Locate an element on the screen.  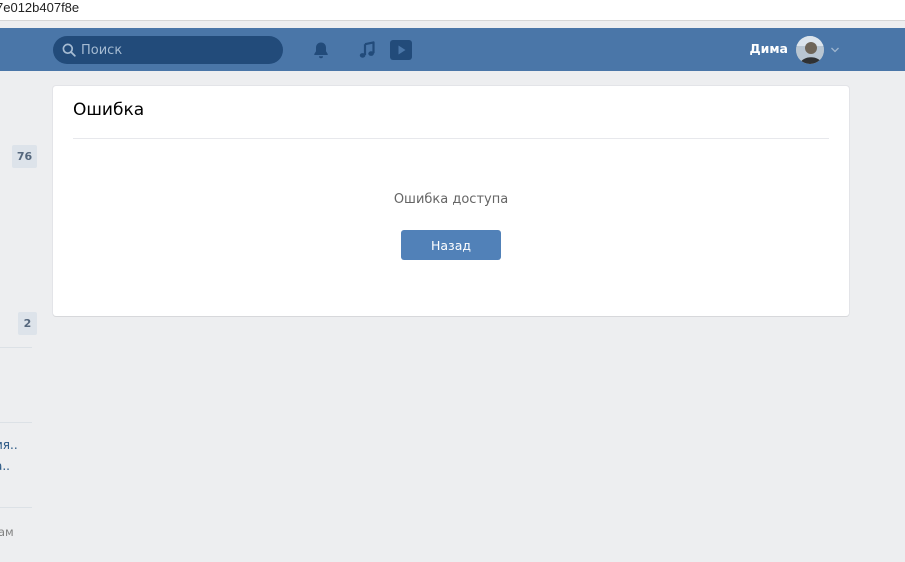
error-message: Ошибка доступа is located at coordinates (451, 199).